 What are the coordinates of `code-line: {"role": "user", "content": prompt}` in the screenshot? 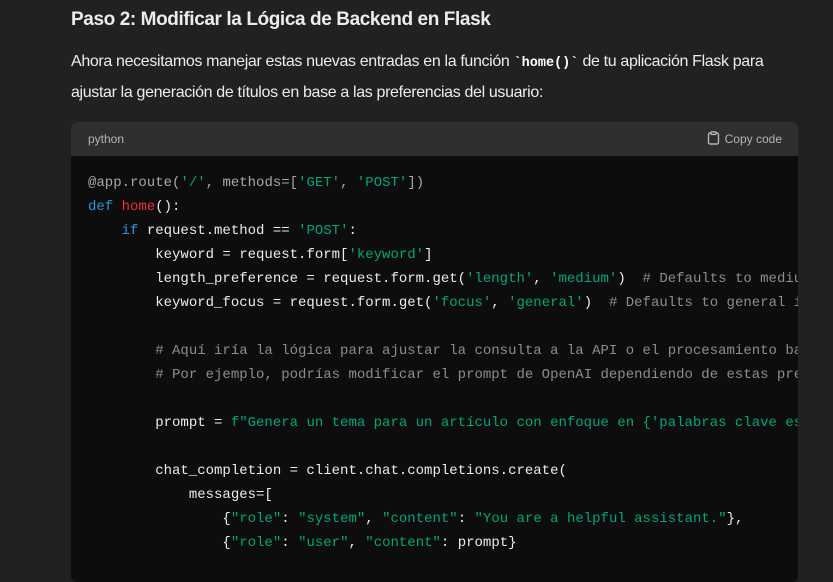 It's located at (443, 543).